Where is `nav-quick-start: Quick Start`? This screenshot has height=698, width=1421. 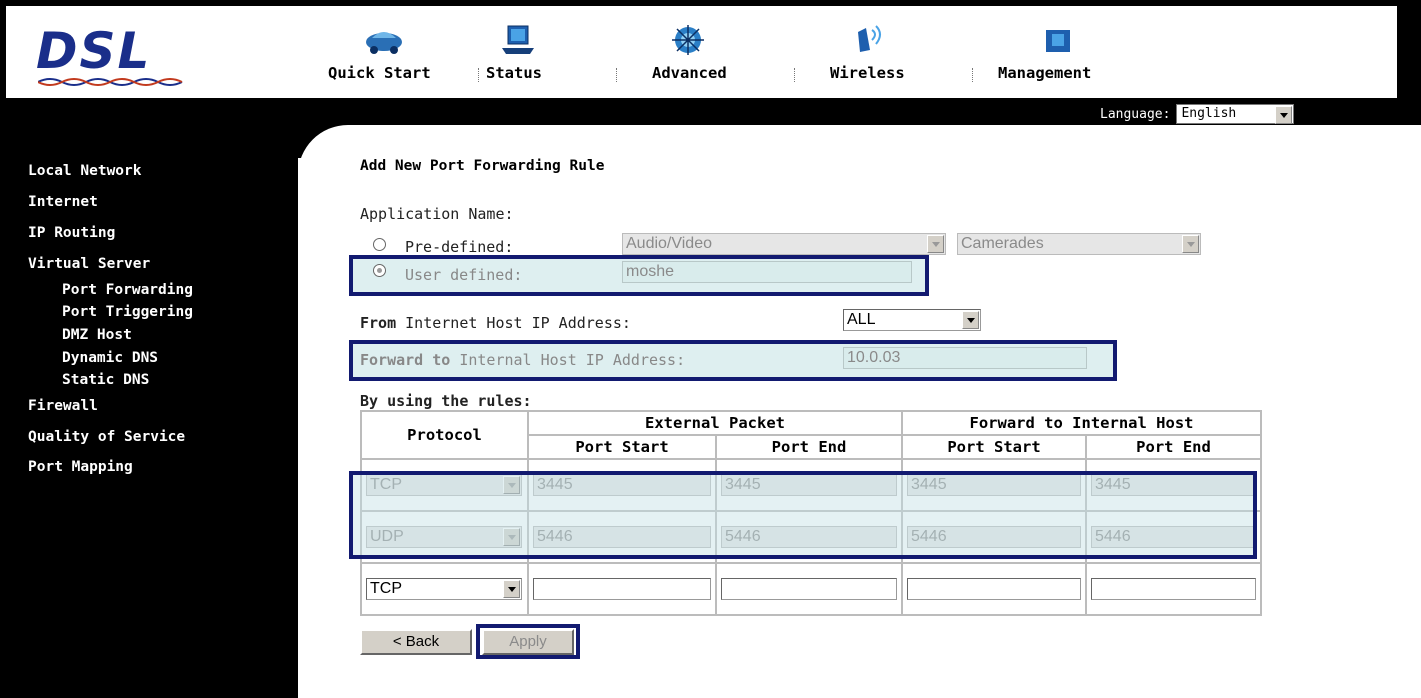 nav-quick-start: Quick Start is located at coordinates (399, 55).